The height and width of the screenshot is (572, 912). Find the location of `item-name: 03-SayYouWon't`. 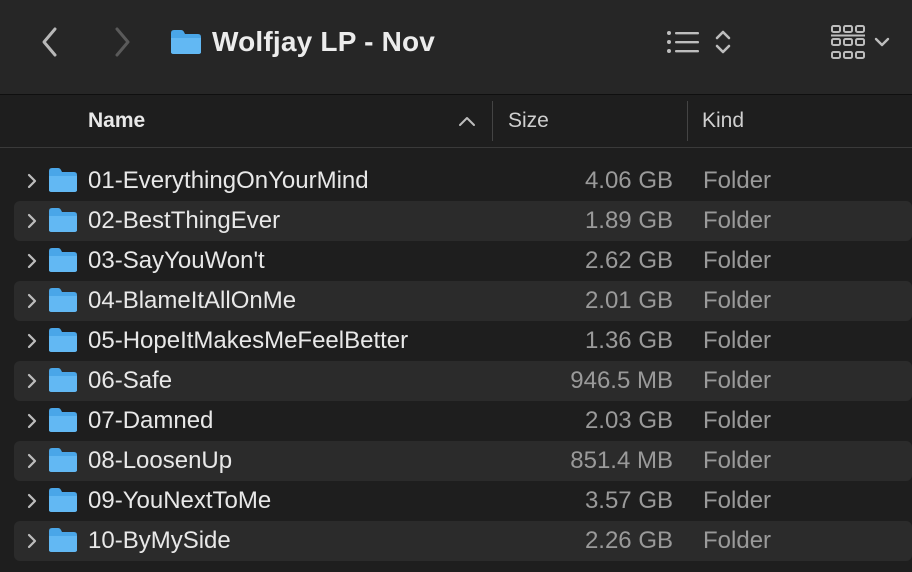

item-name: 03-SayYouWon't is located at coordinates (176, 260).